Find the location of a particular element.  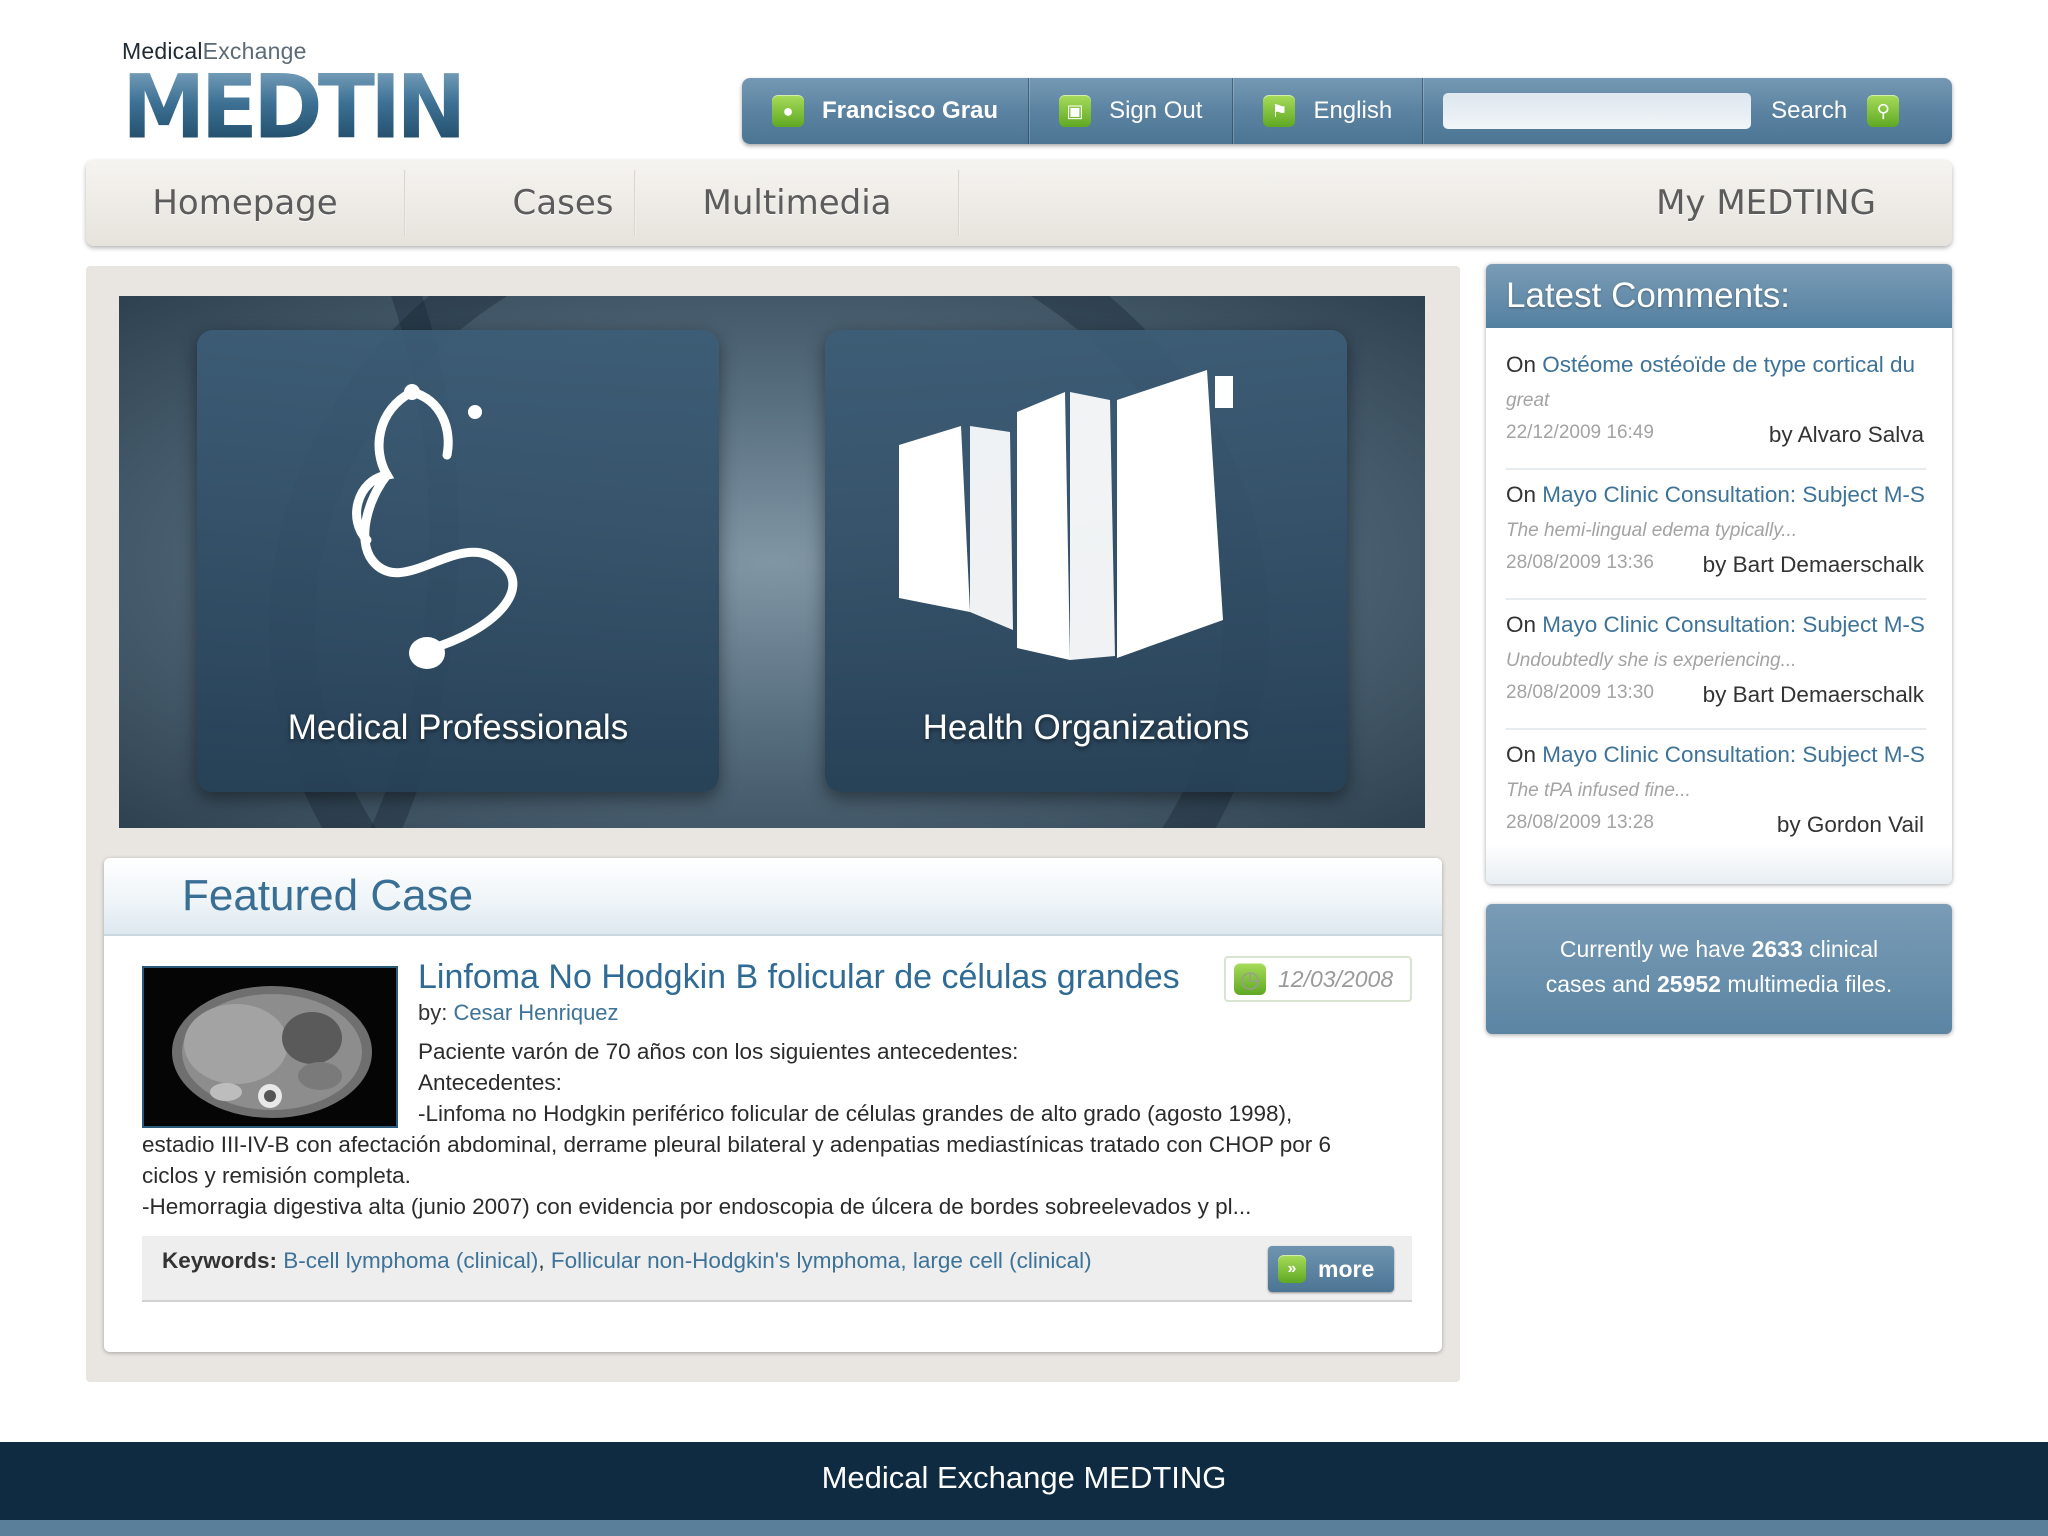

language-label: English is located at coordinates (1353, 110).